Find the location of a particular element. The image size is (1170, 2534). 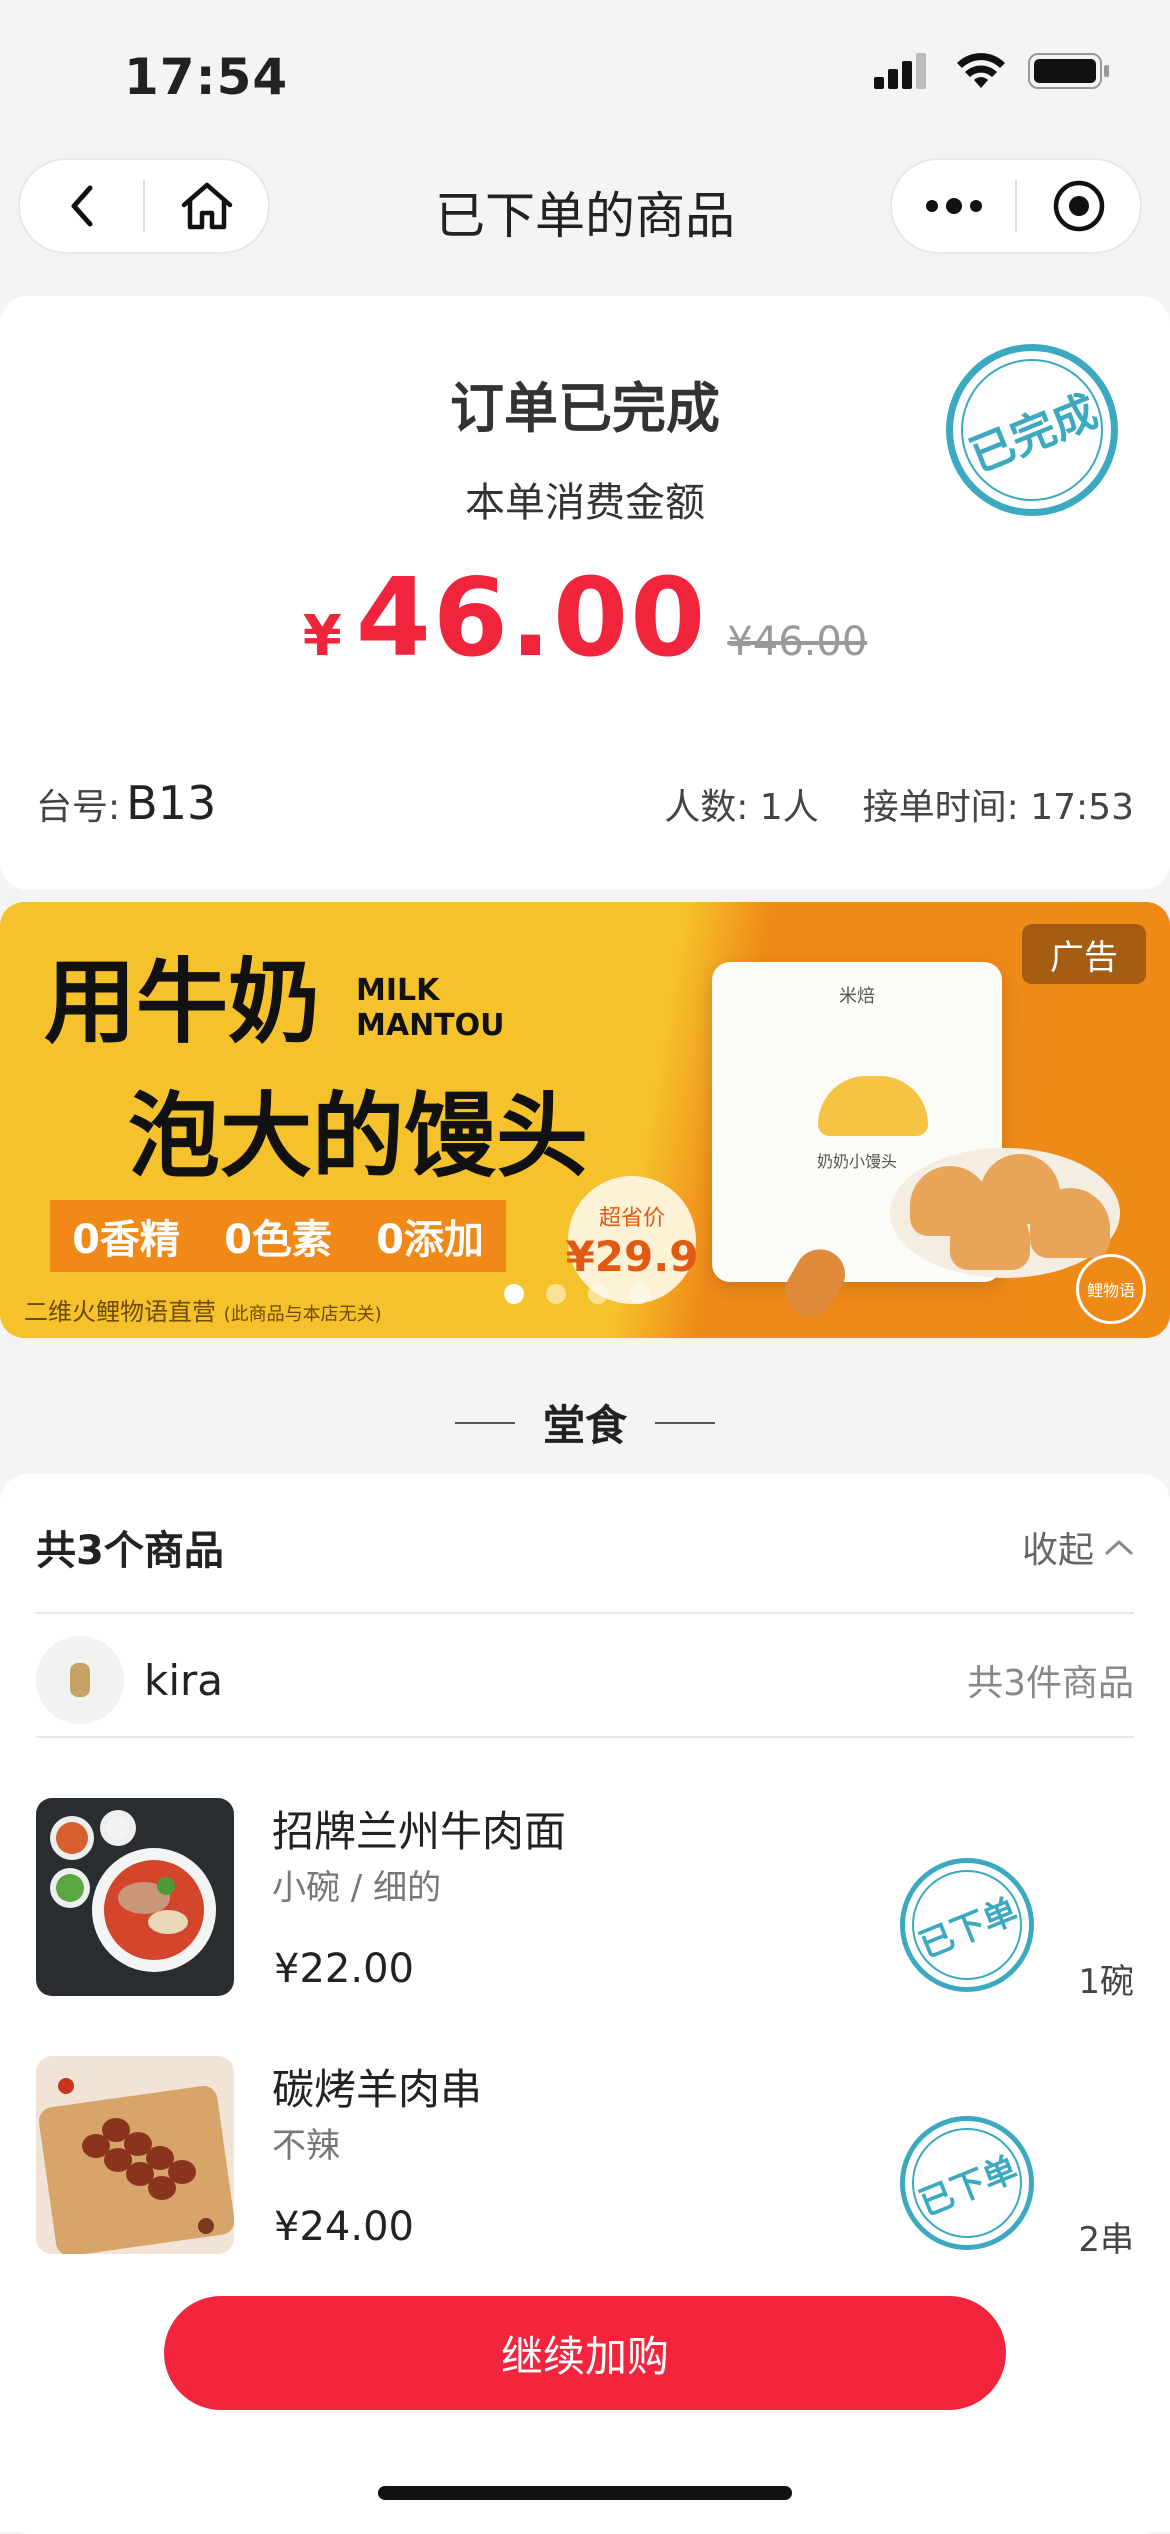

wifi-icon is located at coordinates (981, 70).